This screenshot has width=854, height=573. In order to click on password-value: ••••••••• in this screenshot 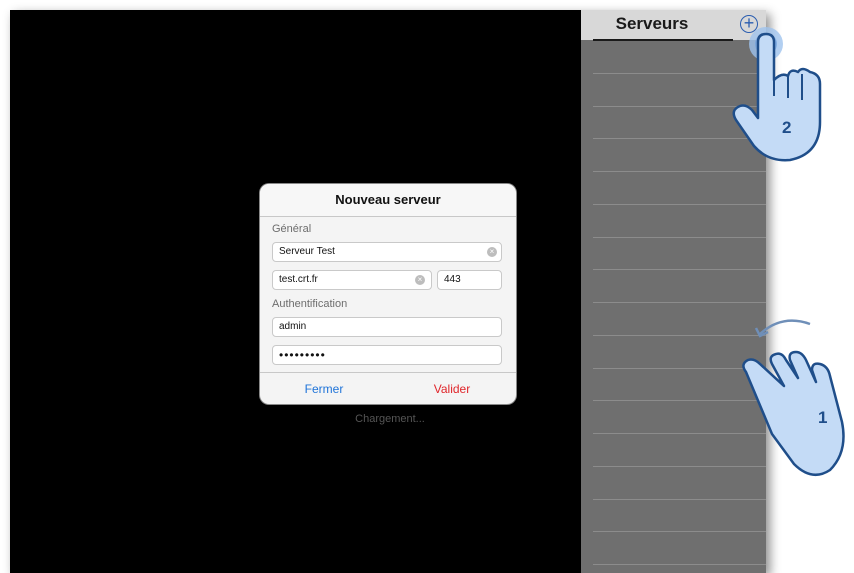, I will do `click(302, 355)`.